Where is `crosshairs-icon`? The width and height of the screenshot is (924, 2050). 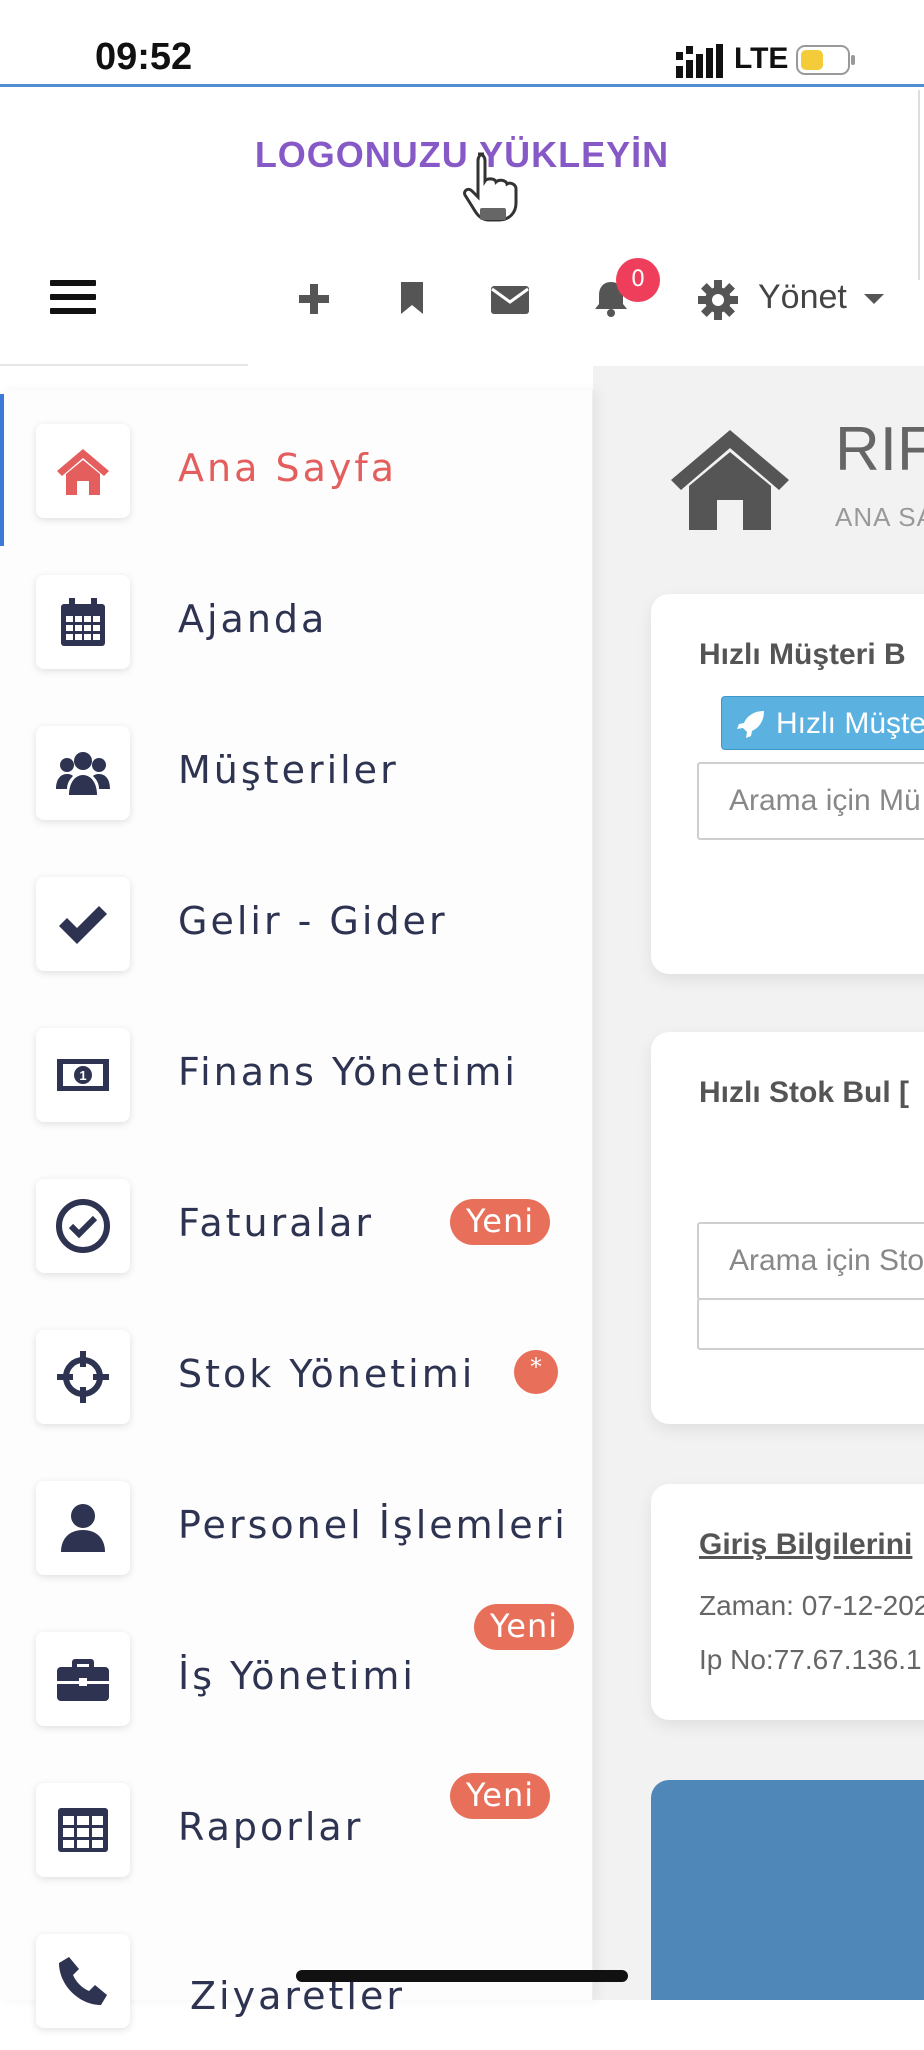 crosshairs-icon is located at coordinates (83, 1377).